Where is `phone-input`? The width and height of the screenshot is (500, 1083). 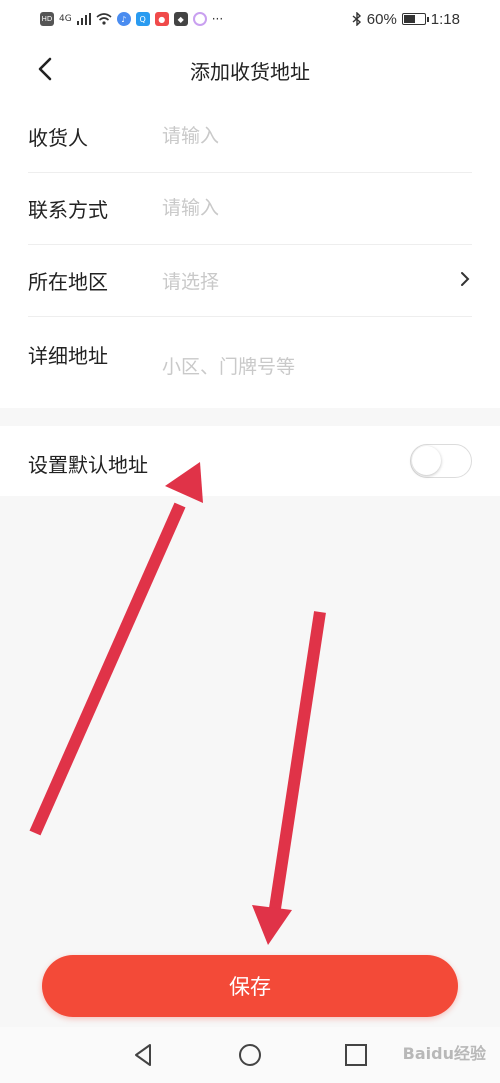
phone-input is located at coordinates (302, 208).